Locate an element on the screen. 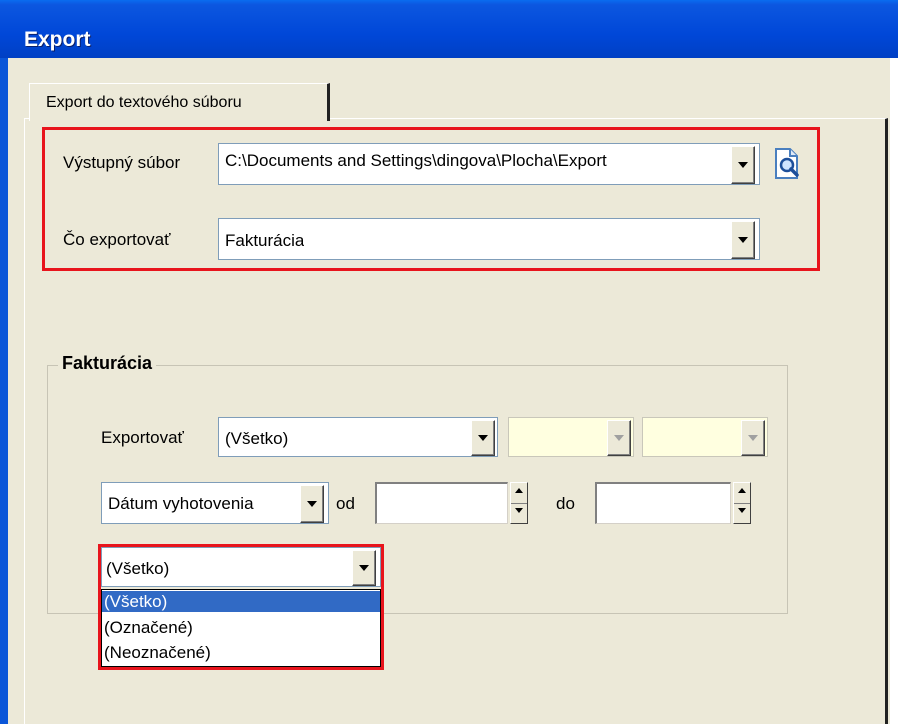  date-from-spinner is located at coordinates (519, 503).